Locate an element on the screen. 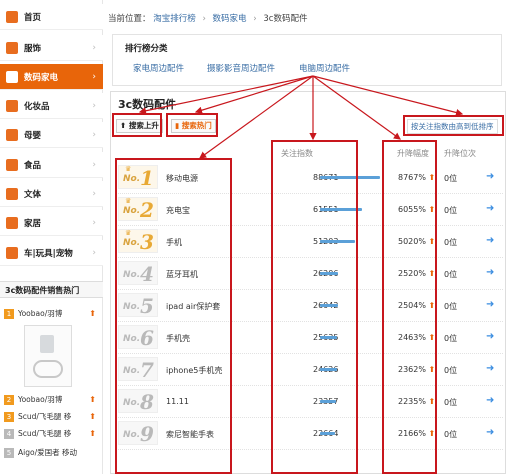  annotation-arrows is located at coordinates (301, 117).